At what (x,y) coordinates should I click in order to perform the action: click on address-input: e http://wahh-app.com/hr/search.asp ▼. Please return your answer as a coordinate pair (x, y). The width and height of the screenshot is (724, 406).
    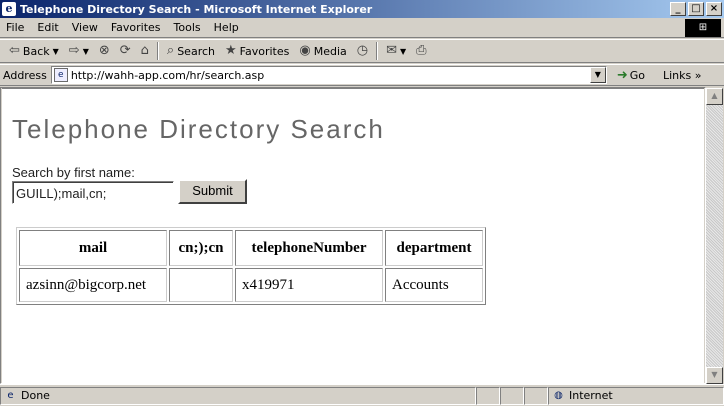
    Looking at the image, I should click on (328, 75).